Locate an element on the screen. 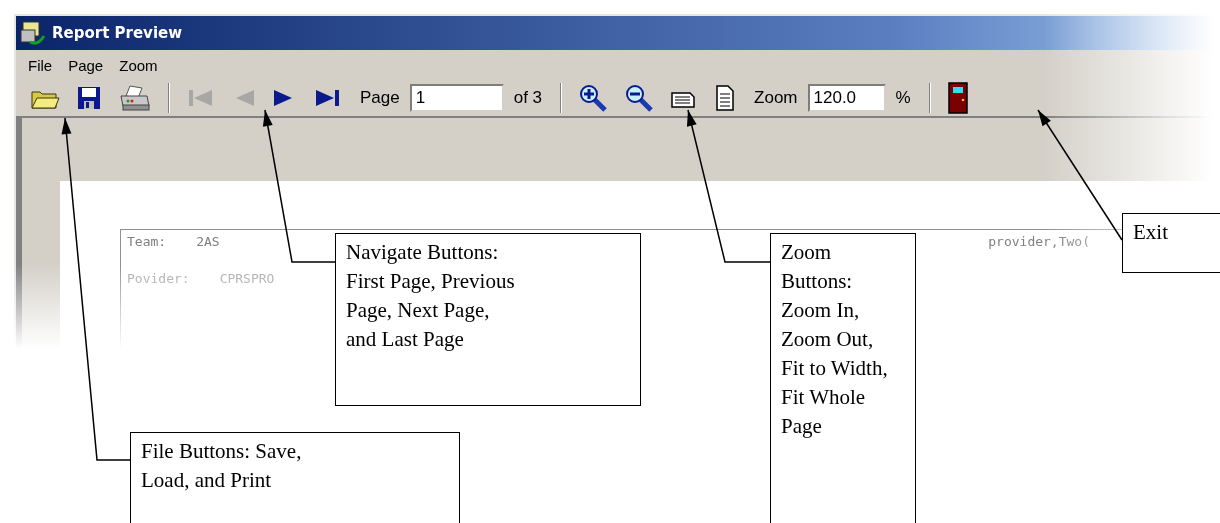  zoom-in-icon is located at coordinates (593, 98).